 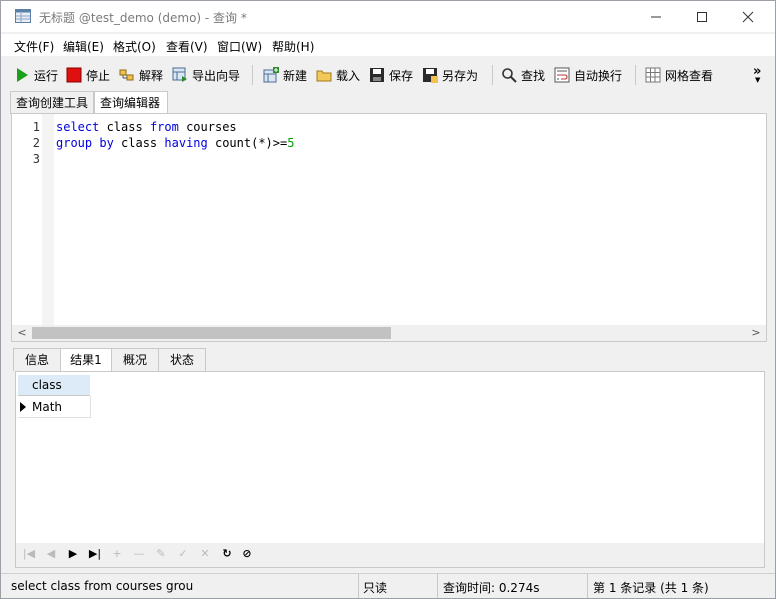 I want to click on new-query-icon, so click(x=271, y=75).